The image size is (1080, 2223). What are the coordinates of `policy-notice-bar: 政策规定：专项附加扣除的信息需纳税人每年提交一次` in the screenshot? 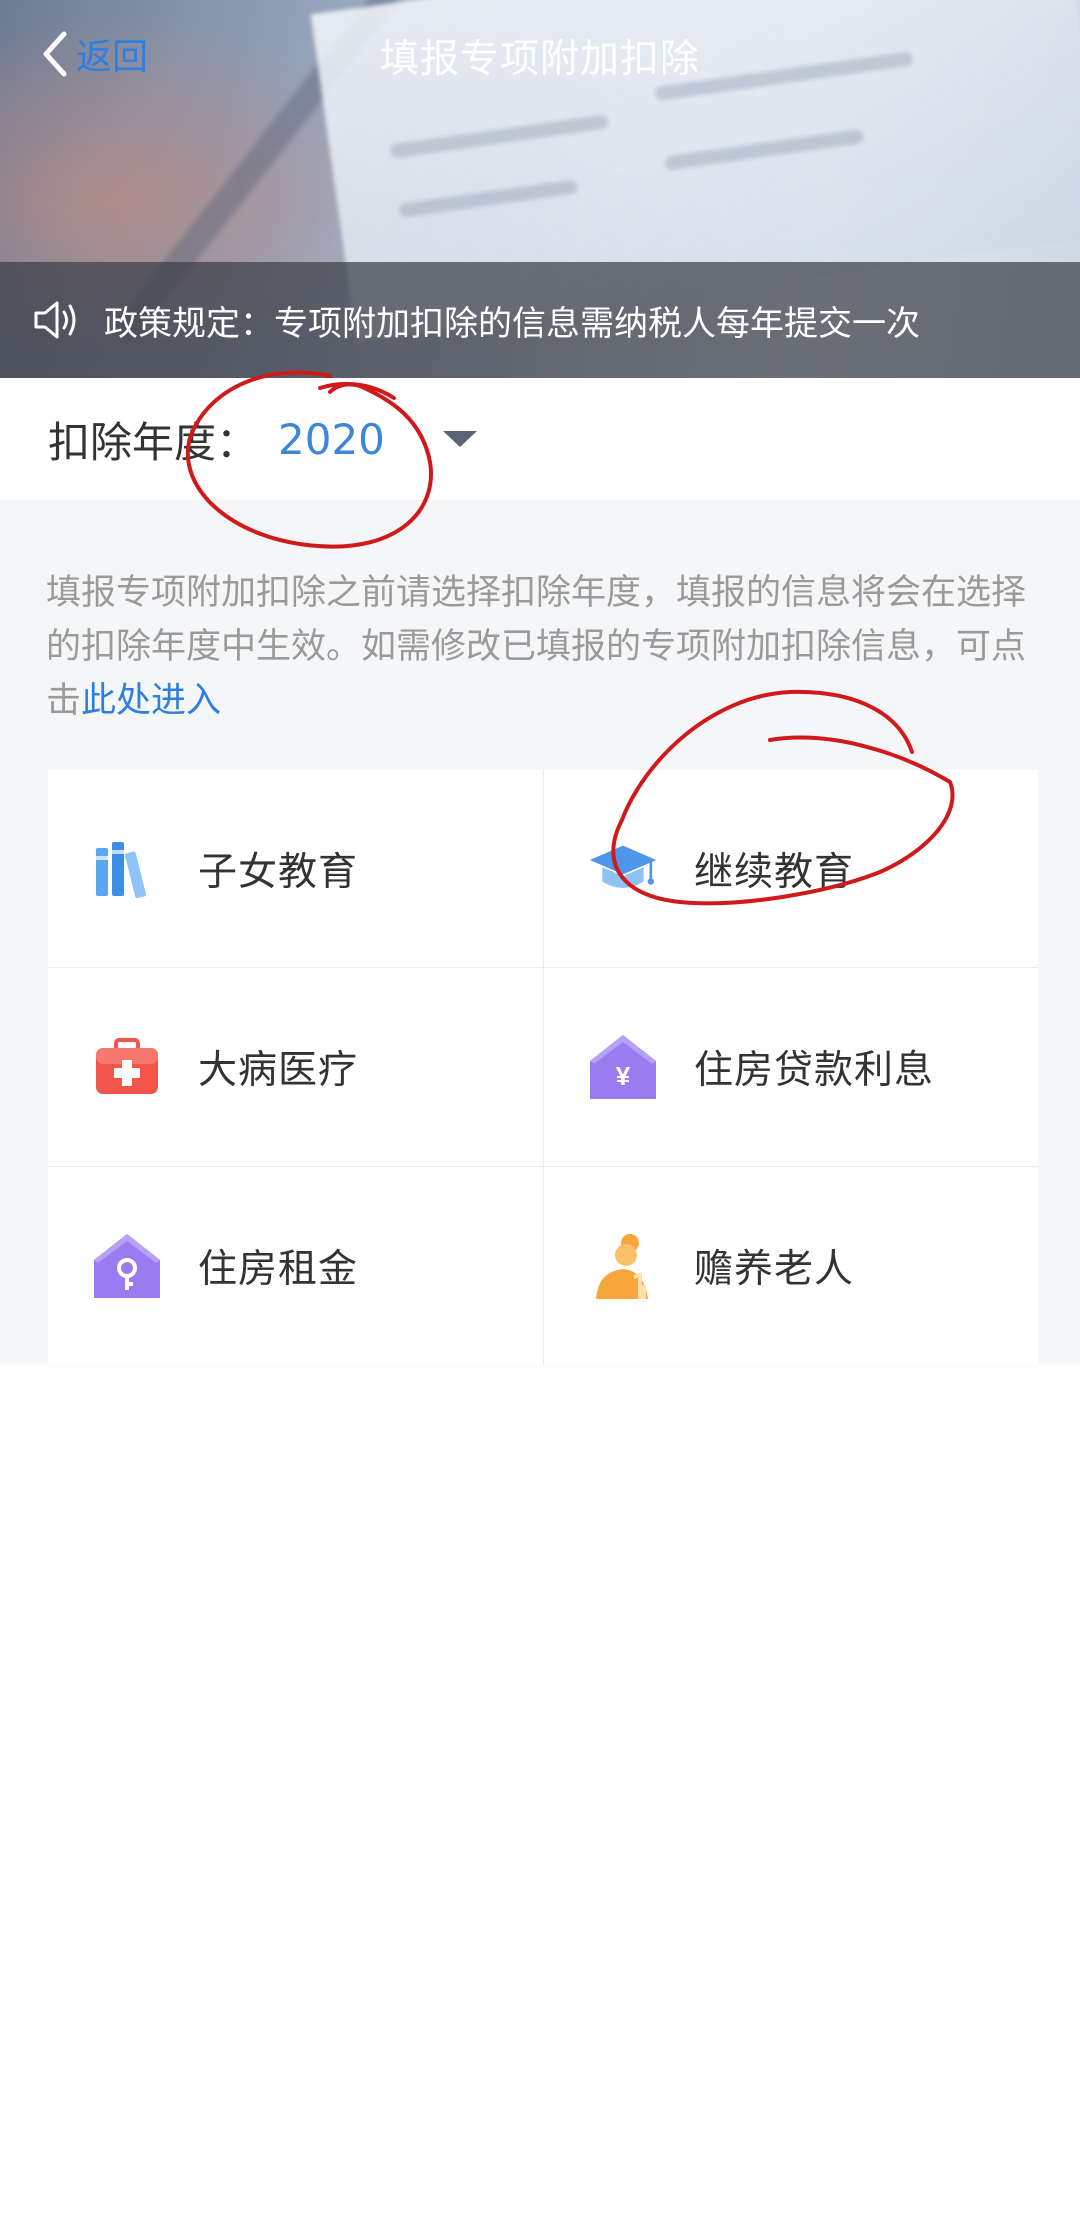 It's located at (540, 320).